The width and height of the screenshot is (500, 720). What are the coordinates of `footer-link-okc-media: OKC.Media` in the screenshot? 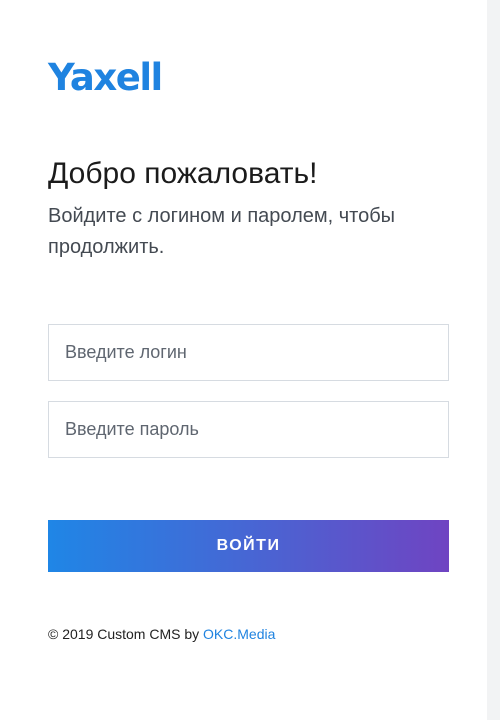 It's located at (239, 634).